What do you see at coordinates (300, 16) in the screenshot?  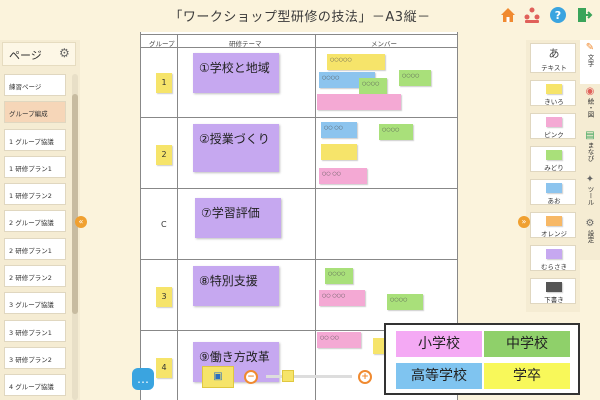 I see `app-header: 「ワークショップ型研修の技法」－A3縦－ ?` at bounding box center [300, 16].